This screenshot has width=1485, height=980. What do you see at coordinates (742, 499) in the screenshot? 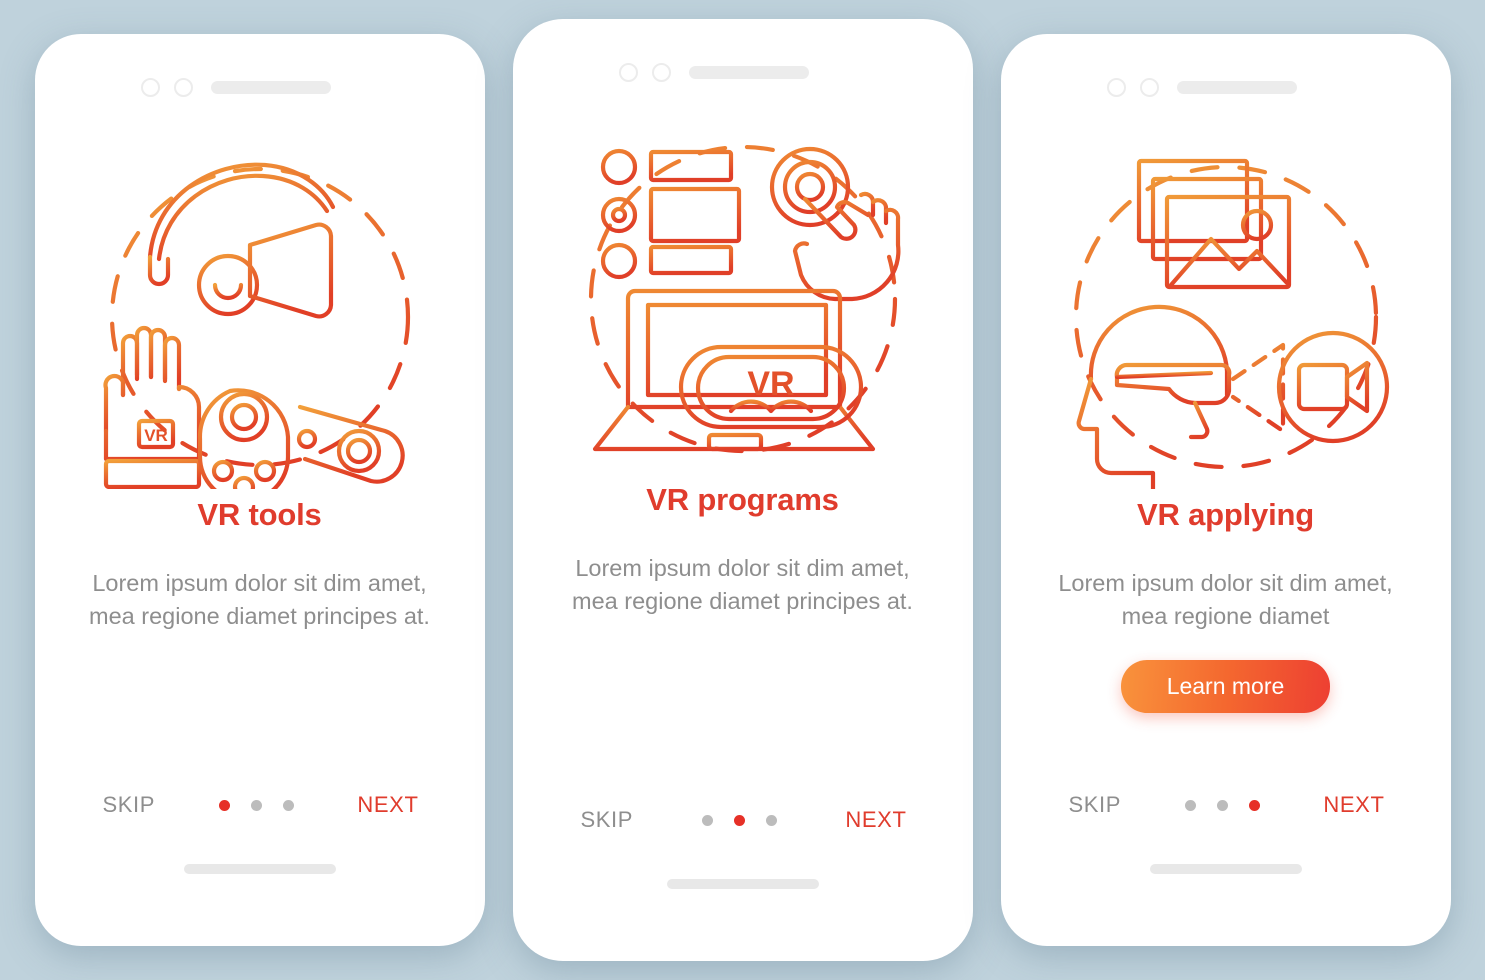
I see `screen-title: VR programs` at bounding box center [742, 499].